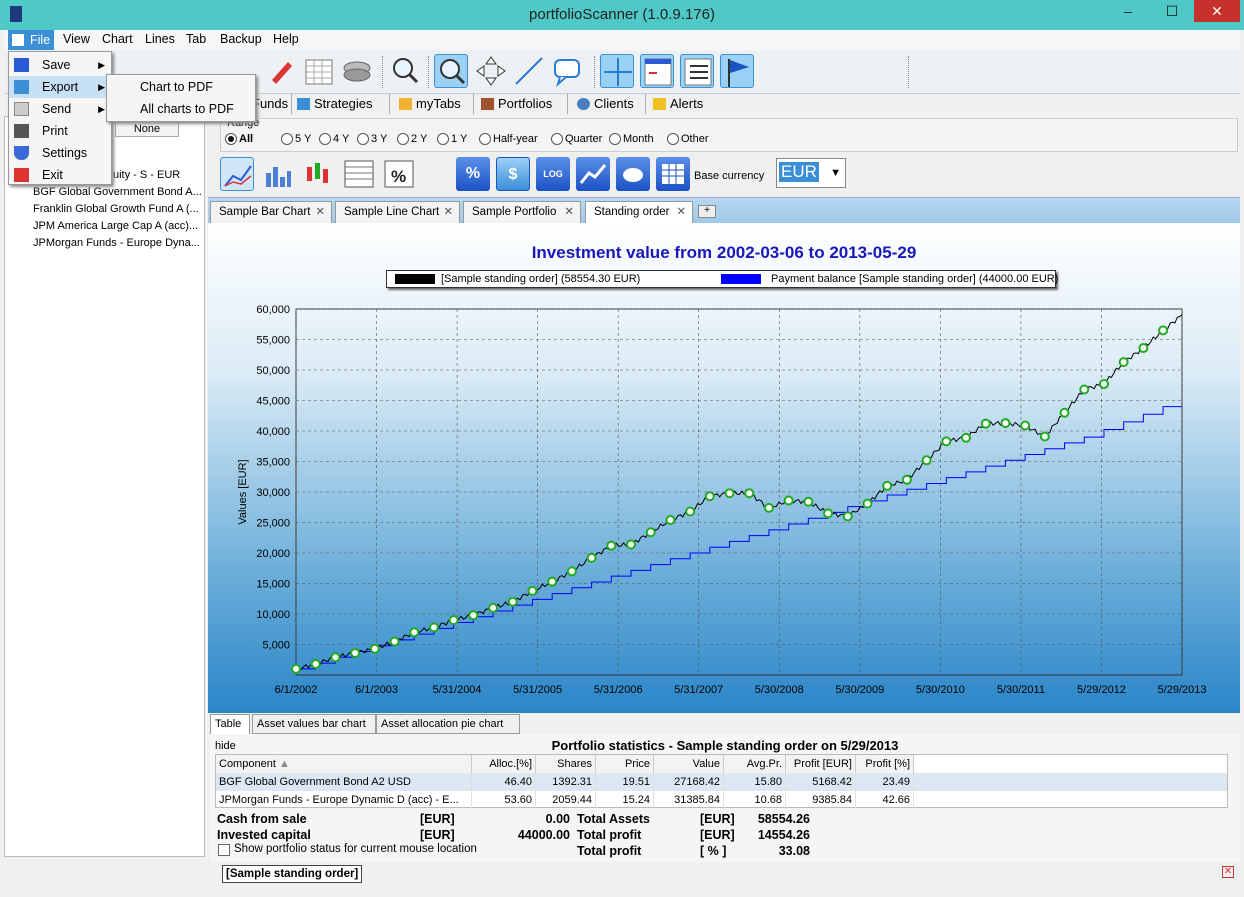 The width and height of the screenshot is (1244, 897). What do you see at coordinates (617, 71) in the screenshot?
I see `crosshair-icon` at bounding box center [617, 71].